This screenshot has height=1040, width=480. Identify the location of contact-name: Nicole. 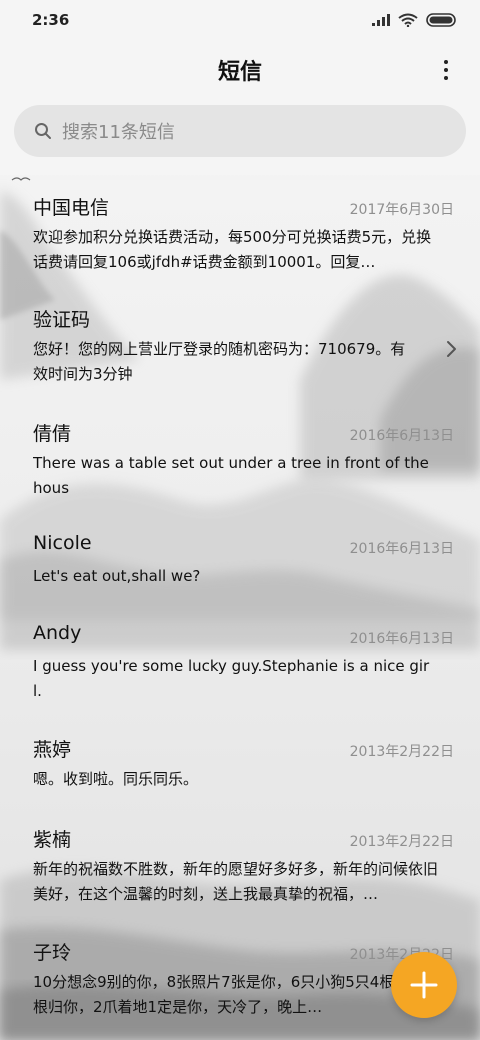
(62, 543).